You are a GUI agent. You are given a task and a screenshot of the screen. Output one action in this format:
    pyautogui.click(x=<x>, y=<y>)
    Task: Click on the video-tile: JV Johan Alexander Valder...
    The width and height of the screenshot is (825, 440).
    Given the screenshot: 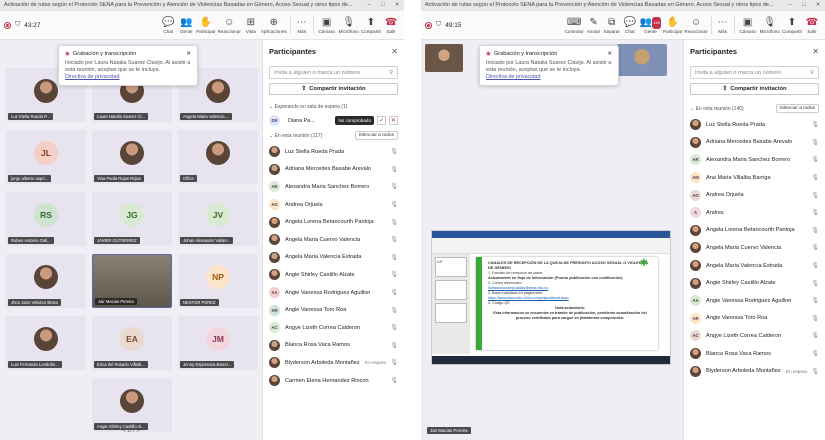 What is the action you would take?
    pyautogui.click(x=218, y=219)
    